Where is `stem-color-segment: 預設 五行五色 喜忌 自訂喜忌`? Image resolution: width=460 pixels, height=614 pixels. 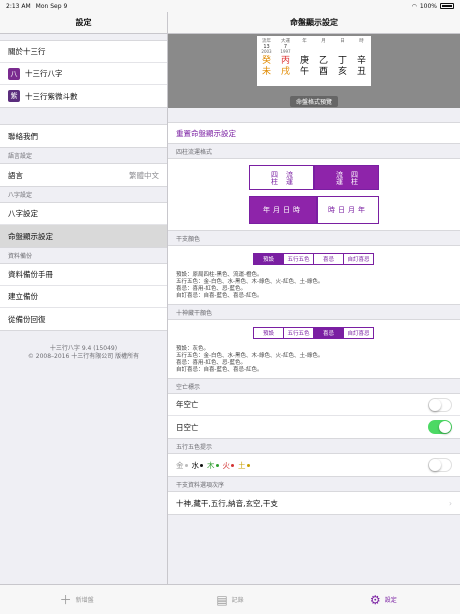 stem-color-segment: 預設 五行五色 喜忌 自訂喜忌 is located at coordinates (314, 258).